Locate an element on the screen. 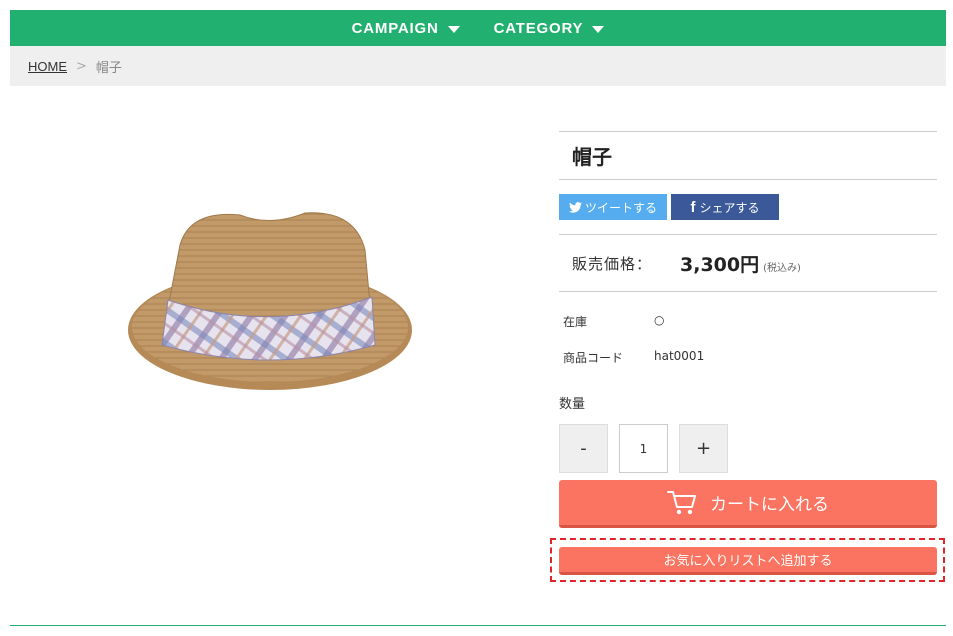 This screenshot has height=636, width=953. spec-value-stock: ○ is located at coordinates (659, 320).